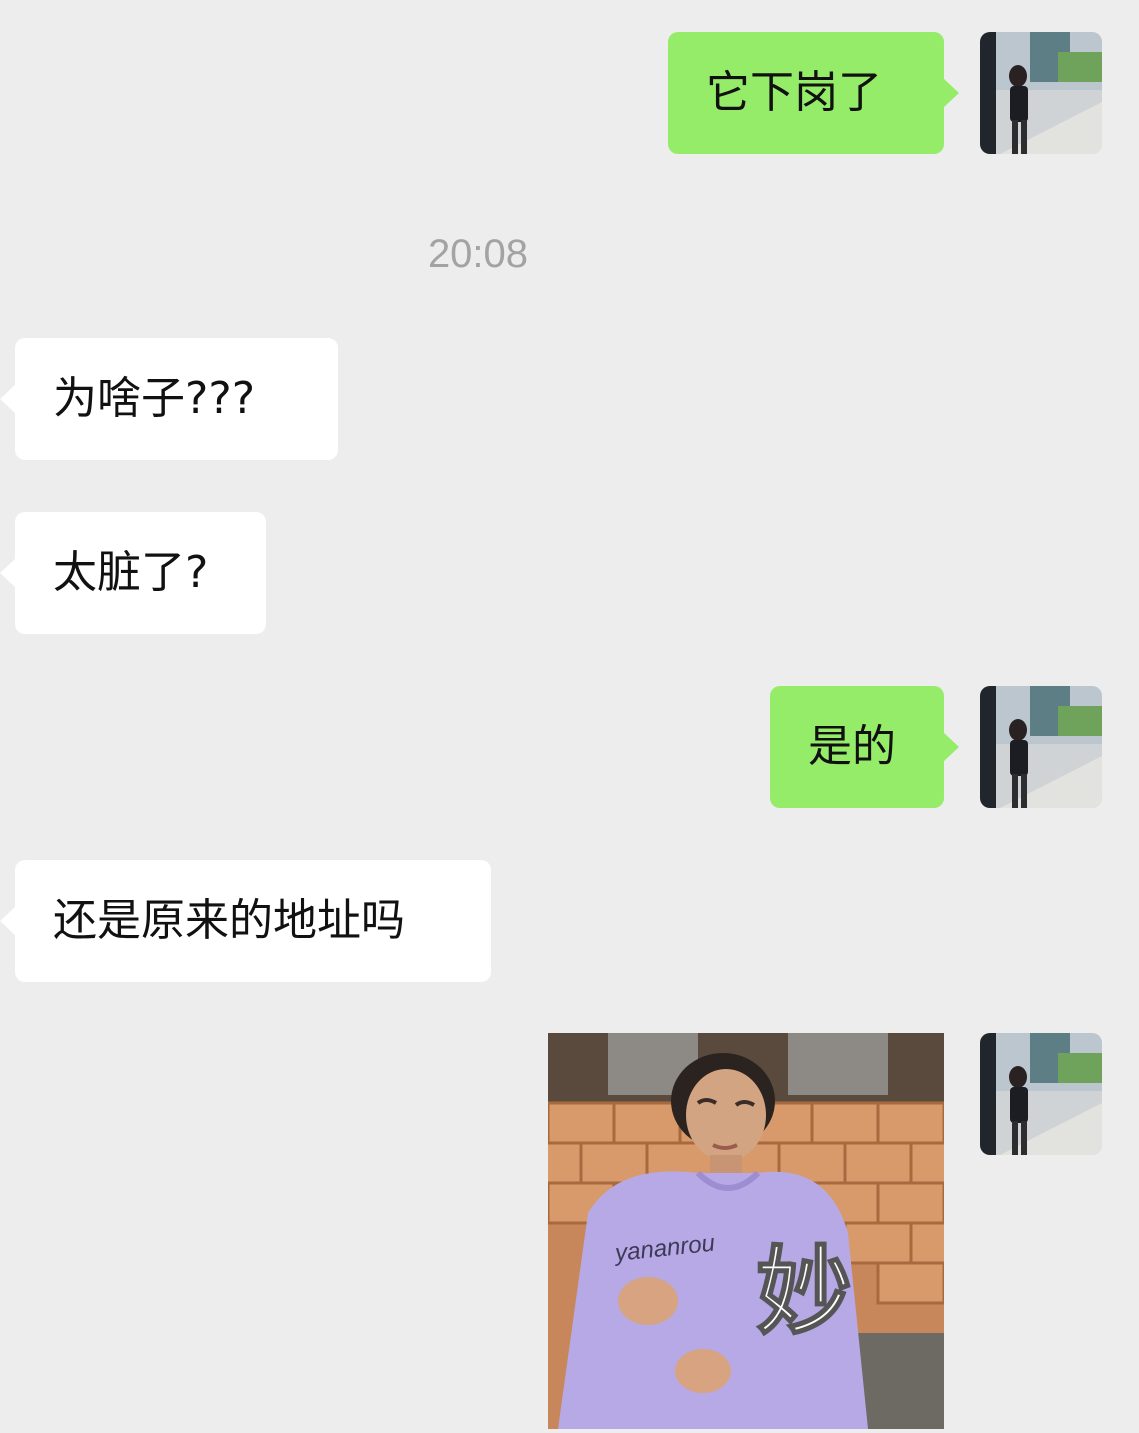  I want to click on message-text: 为啥子???, so click(154, 398).